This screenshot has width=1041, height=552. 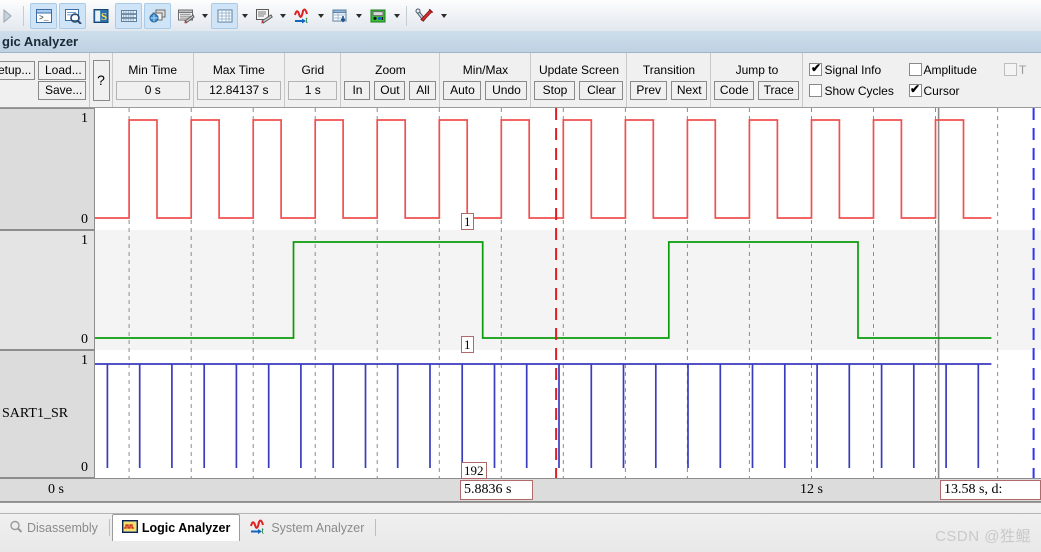 I want to click on tab-disassembly-label: Disassembly, so click(x=62, y=527).